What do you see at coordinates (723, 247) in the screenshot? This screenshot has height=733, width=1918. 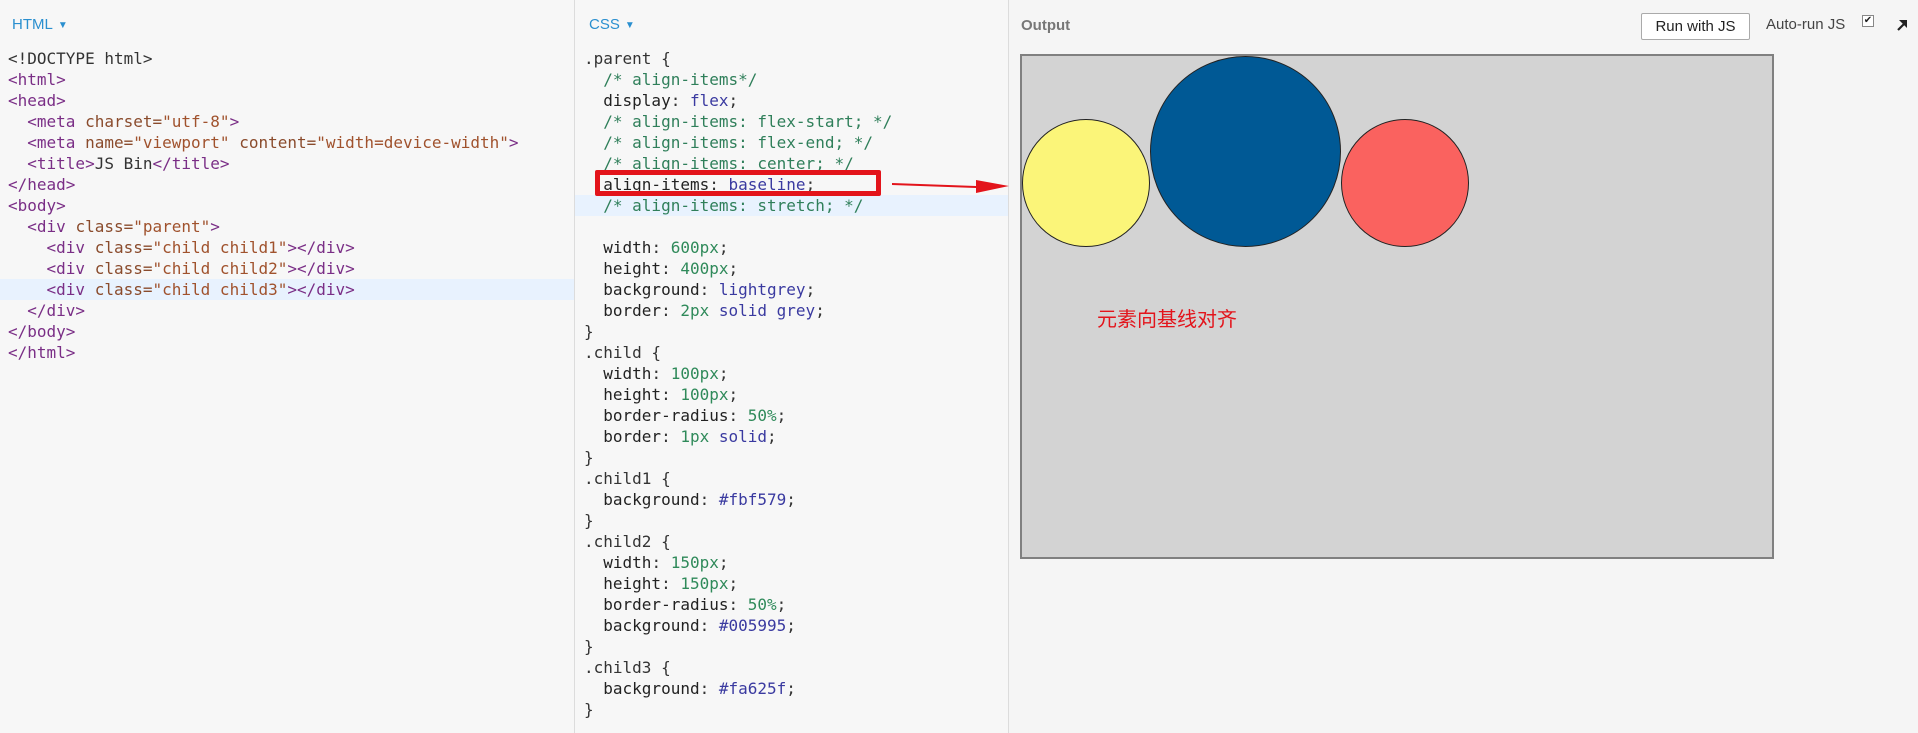 I see `code-token: ;` at bounding box center [723, 247].